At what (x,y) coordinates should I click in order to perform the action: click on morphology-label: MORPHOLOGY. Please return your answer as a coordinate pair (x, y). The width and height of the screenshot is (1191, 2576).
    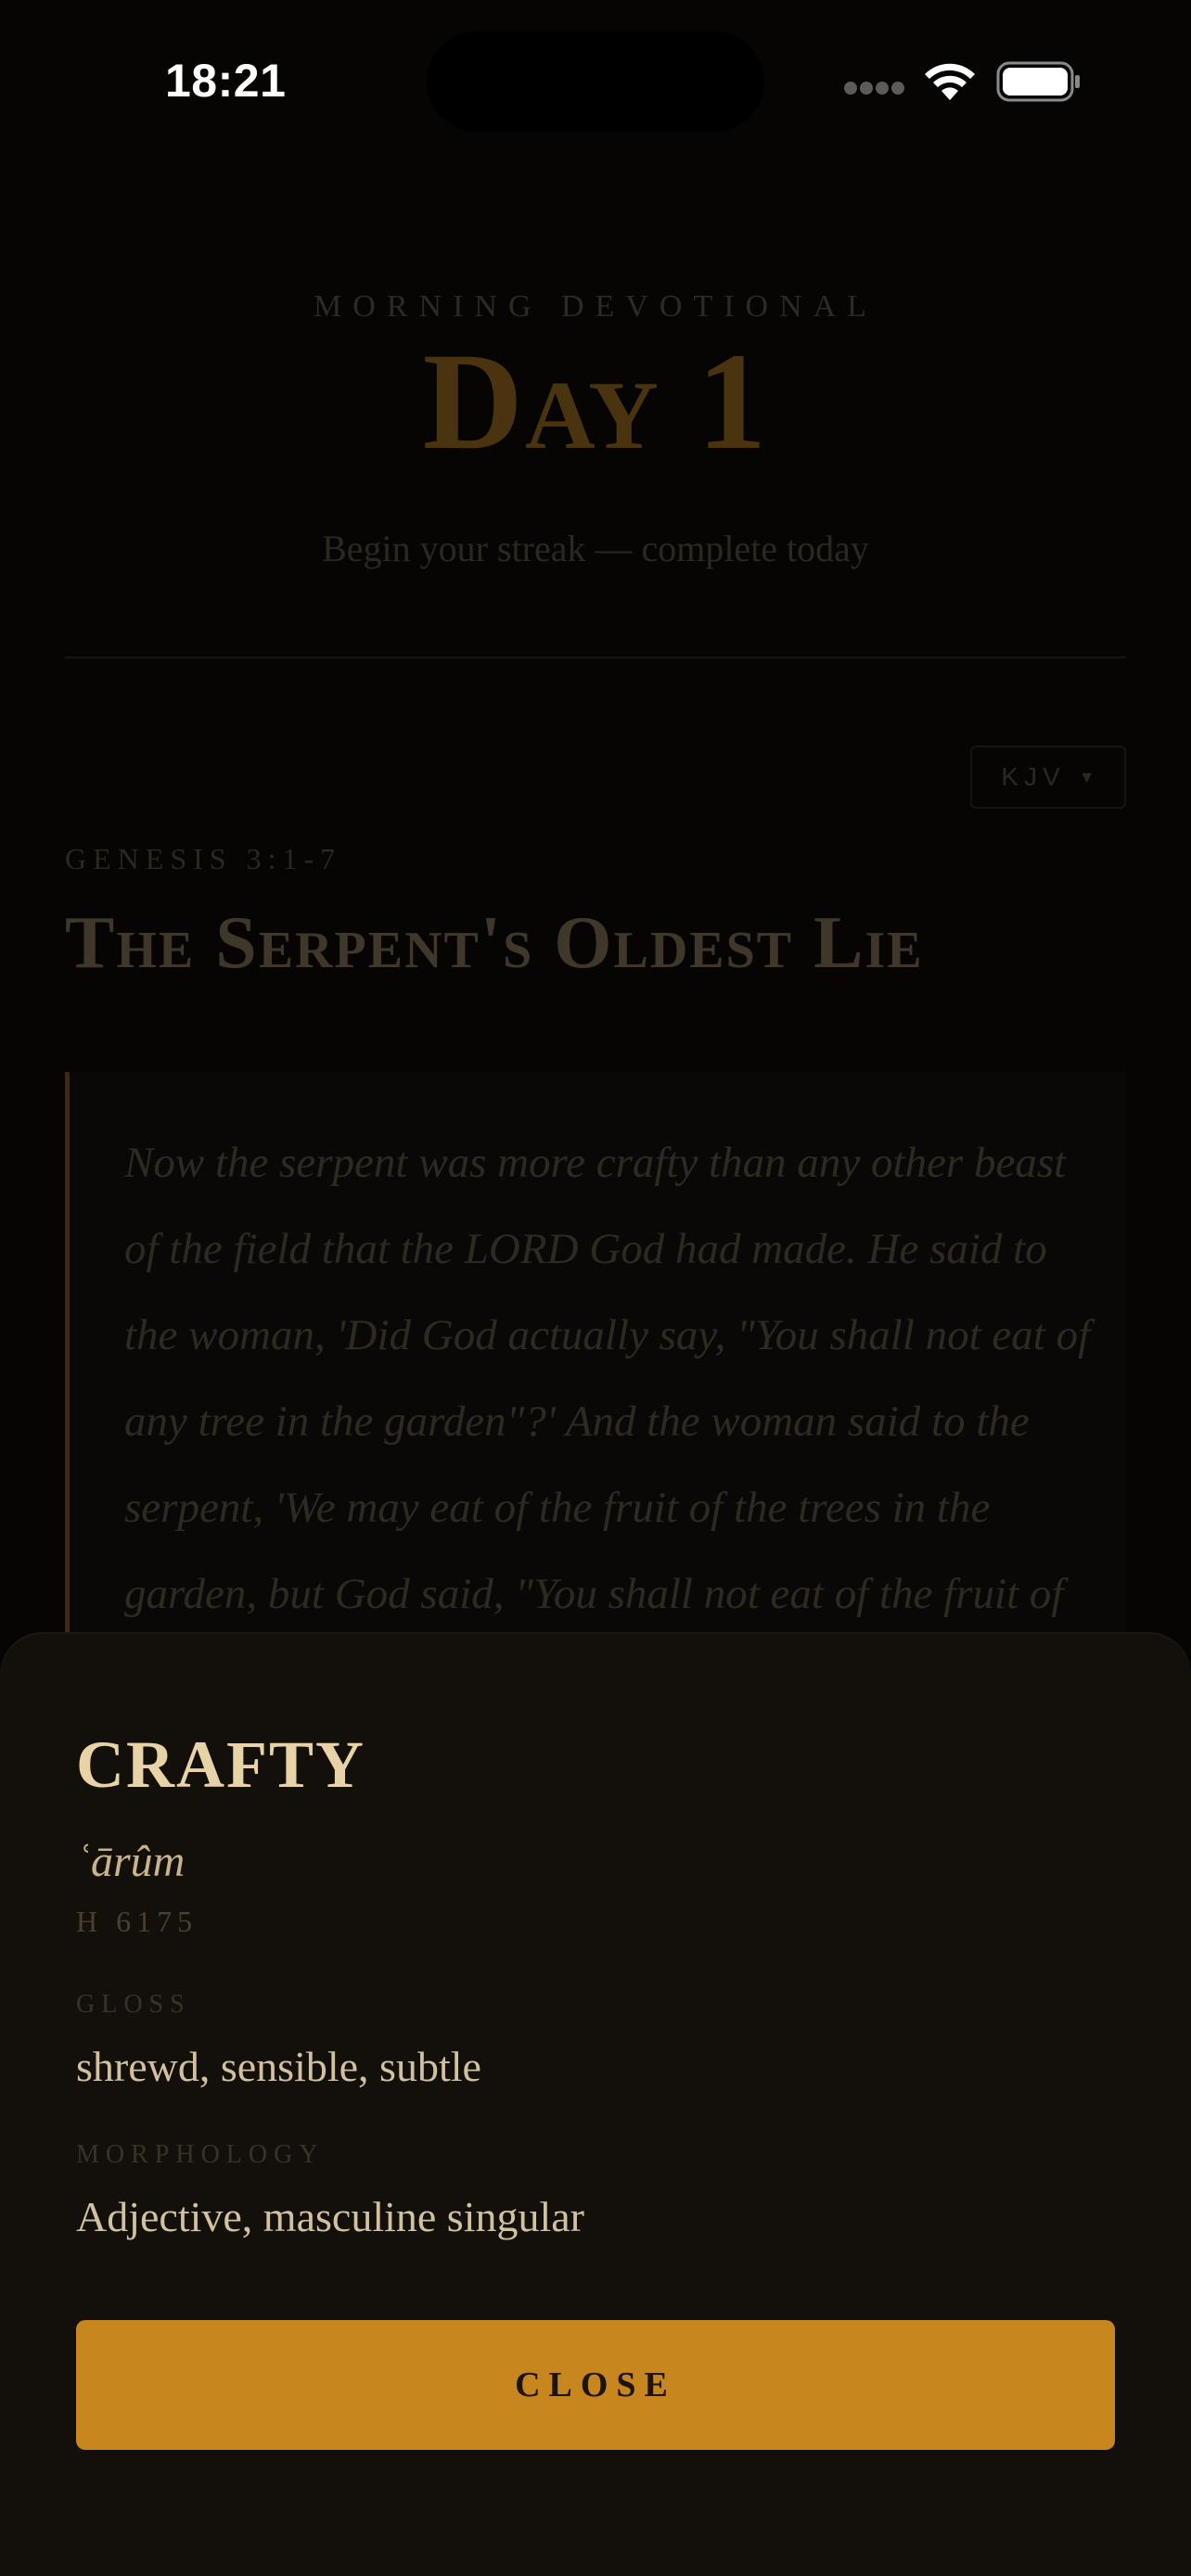
    Looking at the image, I should click on (200, 2154).